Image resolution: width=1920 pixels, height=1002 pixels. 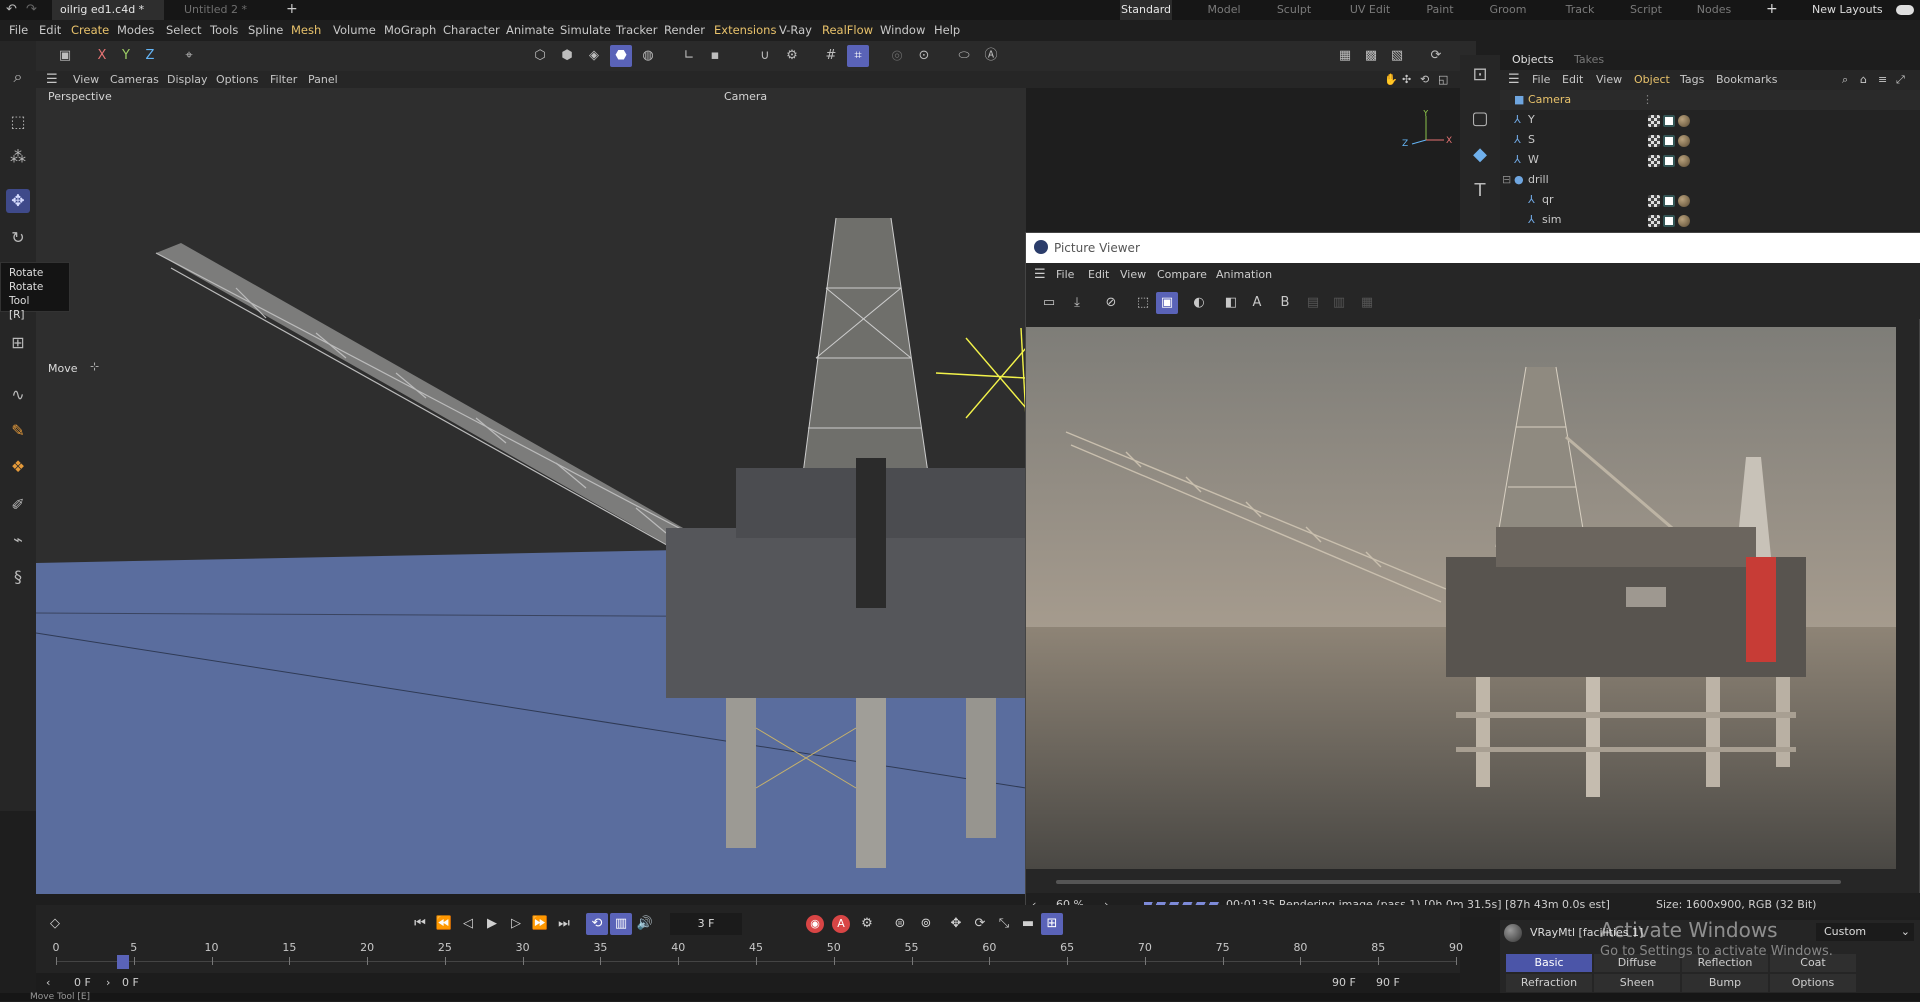 What do you see at coordinates (1882, 80) in the screenshot?
I see `filter-icon: ≡` at bounding box center [1882, 80].